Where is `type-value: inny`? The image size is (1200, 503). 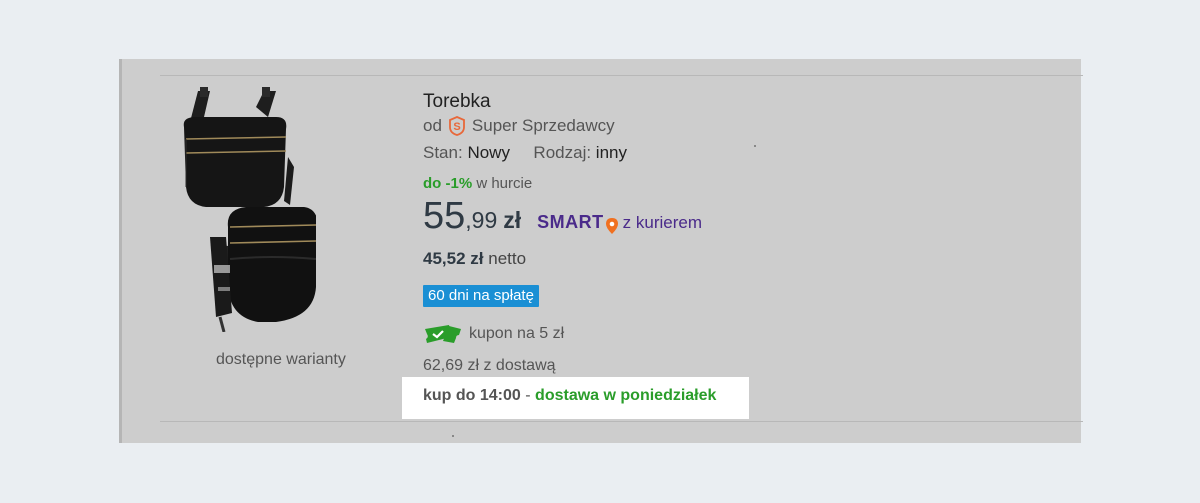 type-value: inny is located at coordinates (611, 152).